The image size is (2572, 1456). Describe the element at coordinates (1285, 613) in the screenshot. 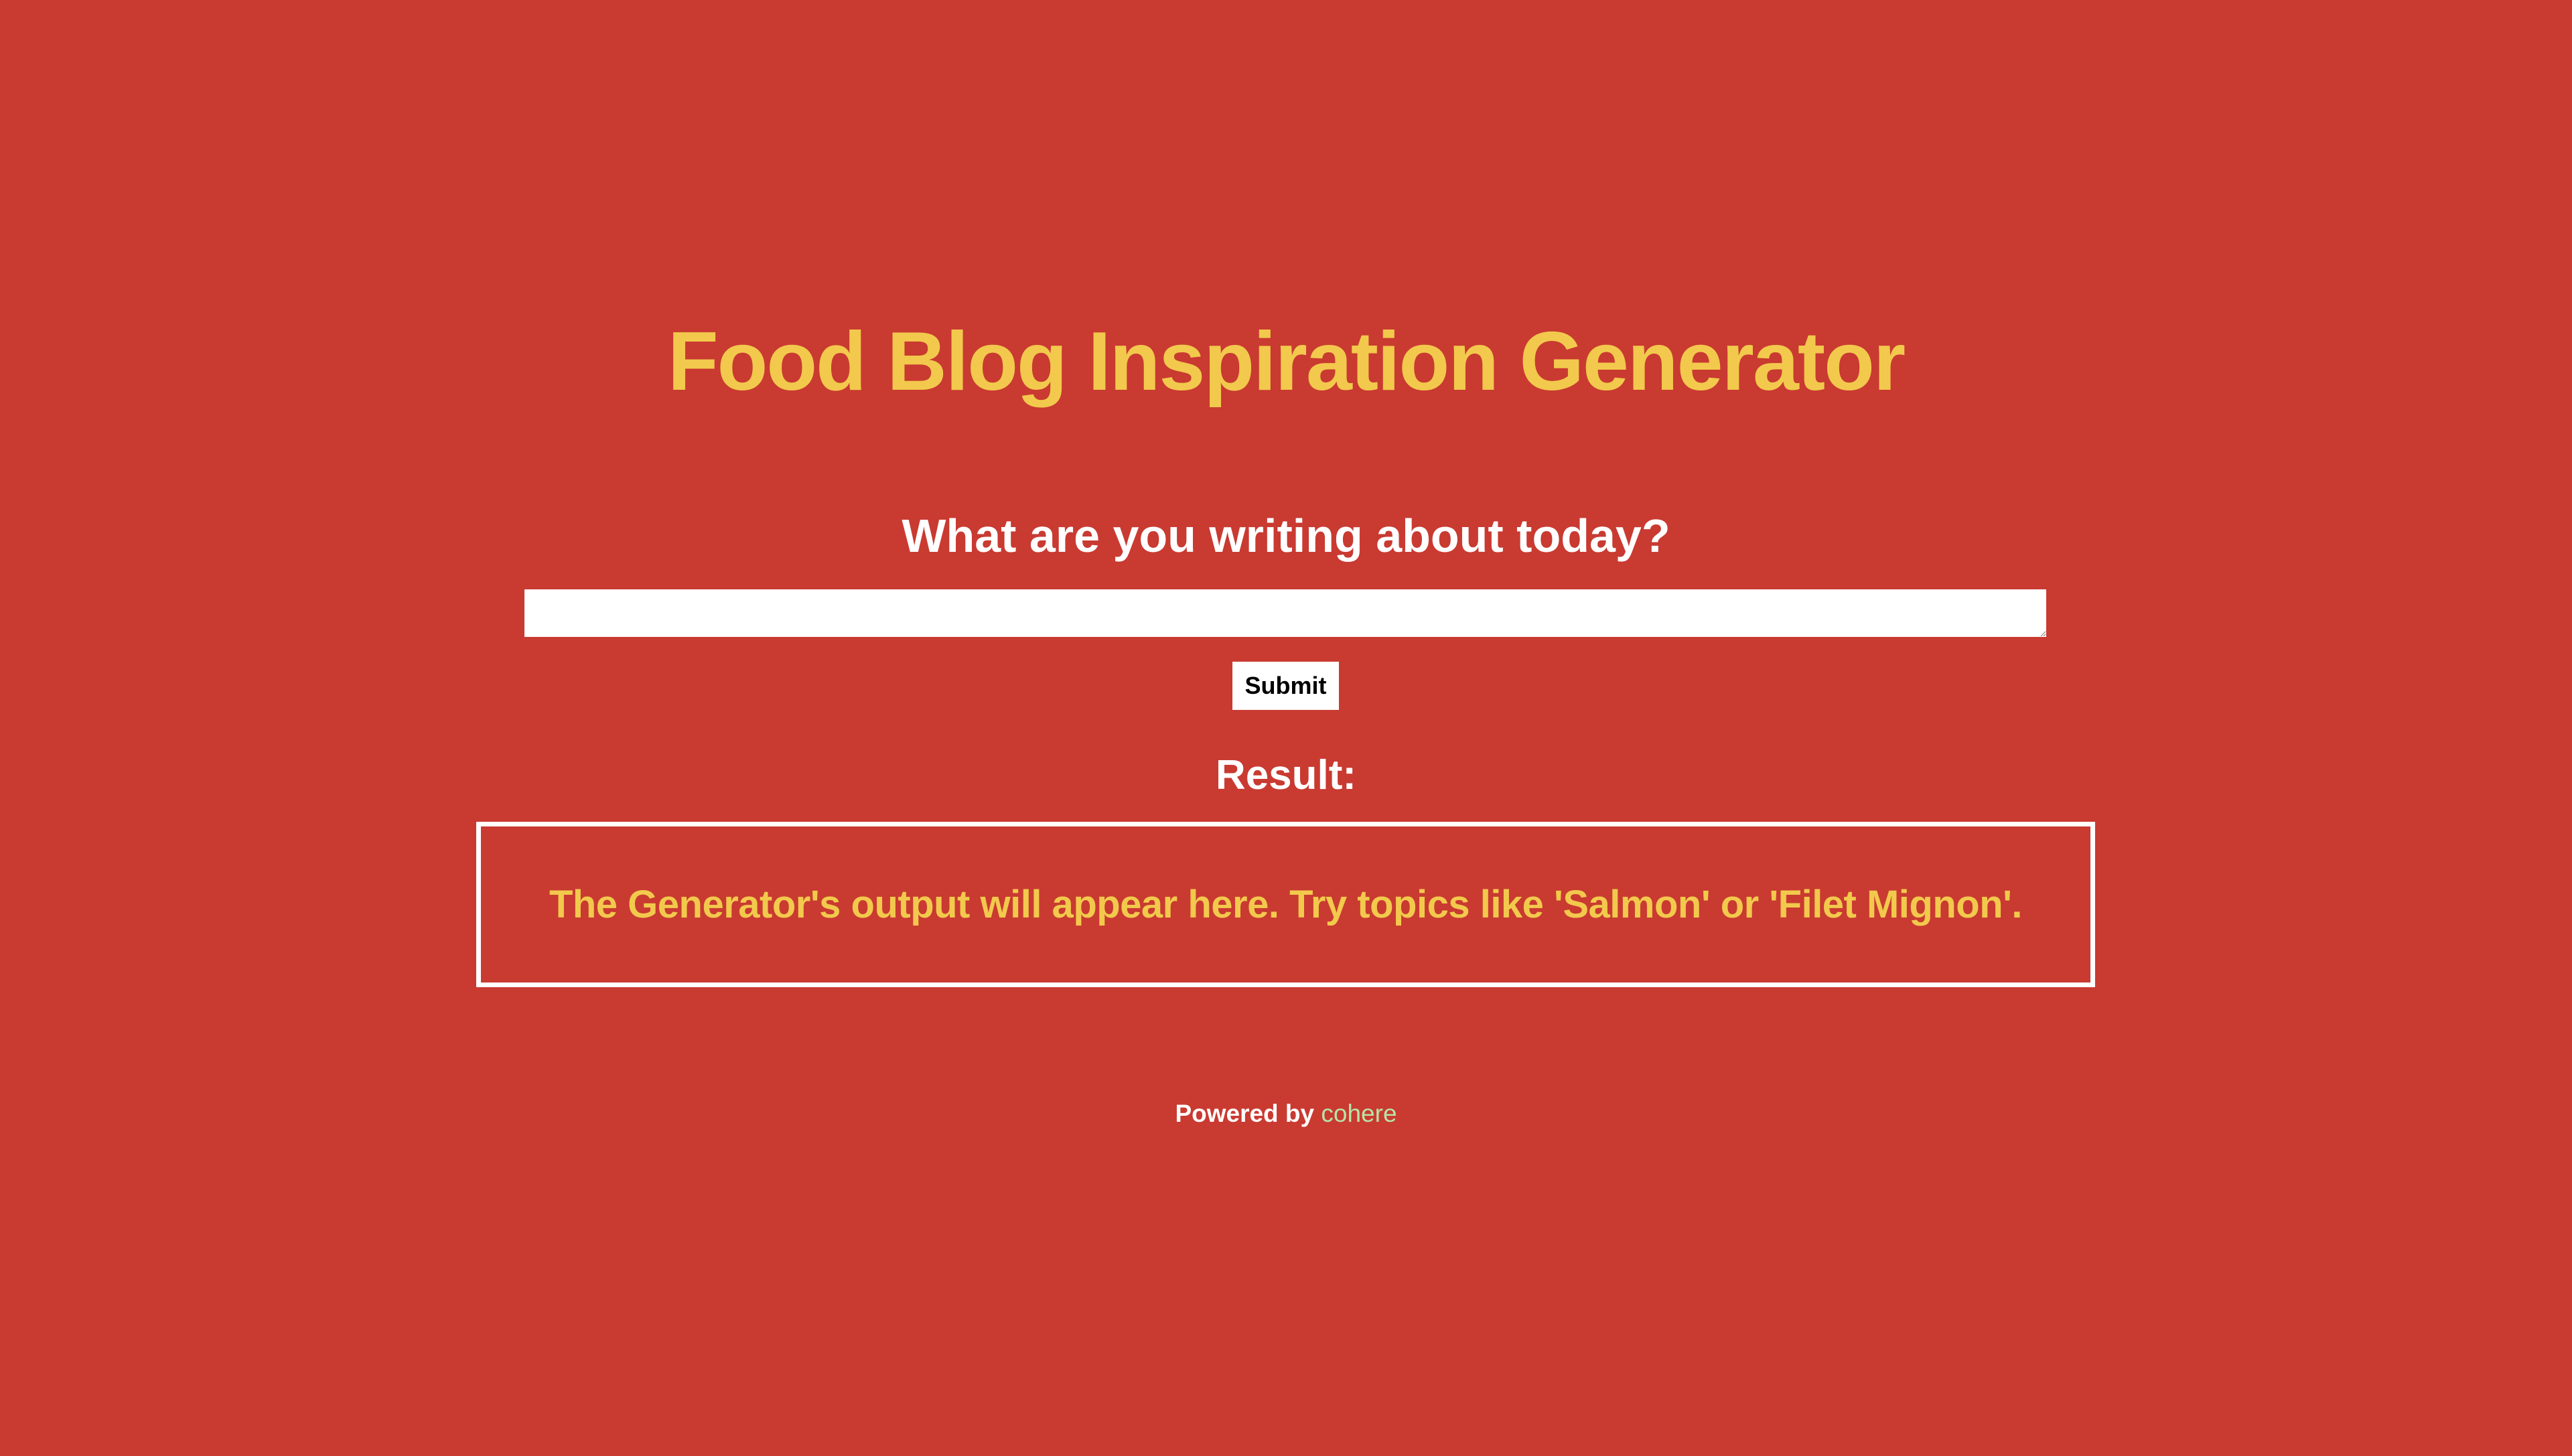

I see `topic-input` at that location.